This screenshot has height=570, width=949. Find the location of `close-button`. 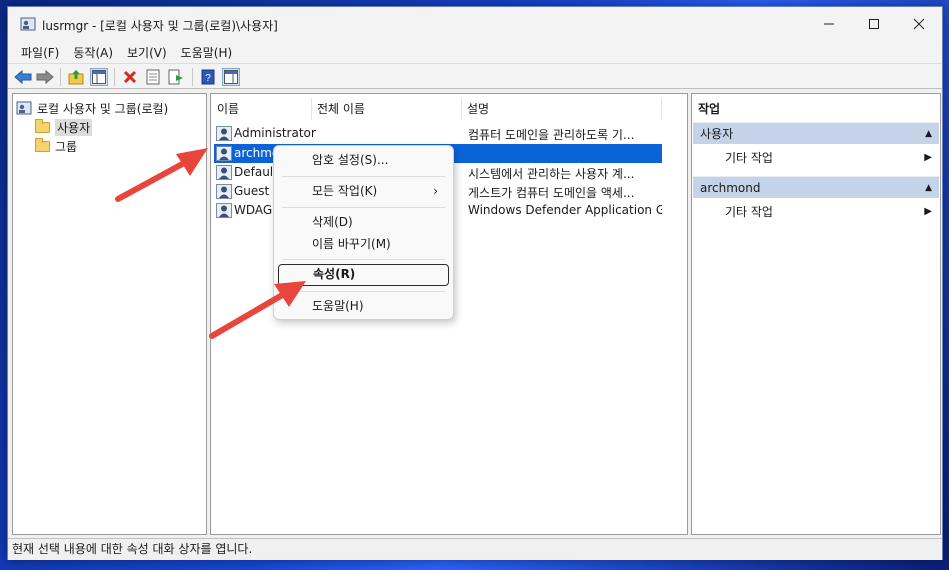

close-button is located at coordinates (919, 24).